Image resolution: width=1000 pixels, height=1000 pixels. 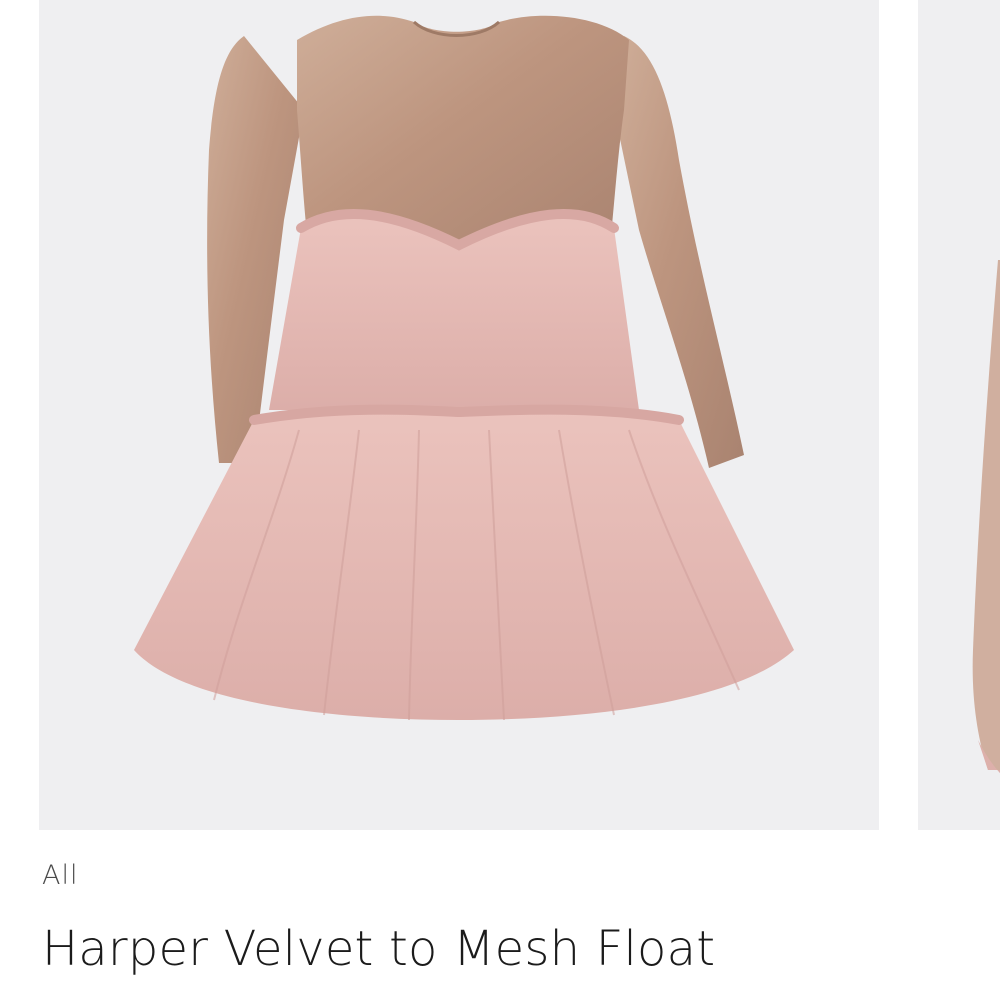 What do you see at coordinates (959, 415) in the screenshot?
I see `next-product-image-card` at bounding box center [959, 415].